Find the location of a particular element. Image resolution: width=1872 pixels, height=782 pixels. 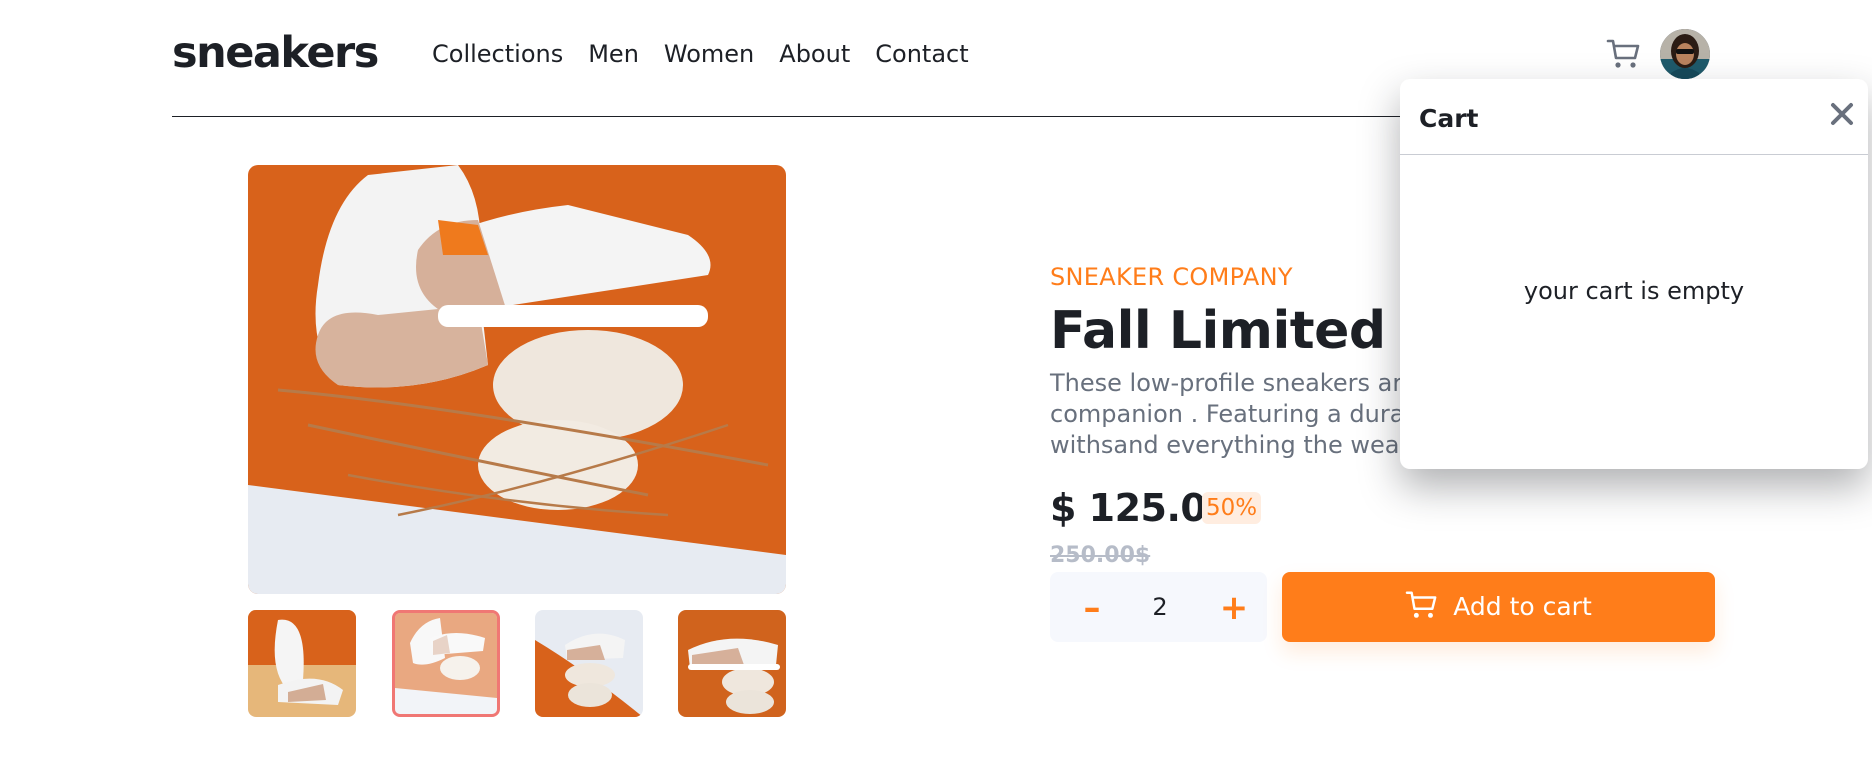

close-icon is located at coordinates (1842, 114).